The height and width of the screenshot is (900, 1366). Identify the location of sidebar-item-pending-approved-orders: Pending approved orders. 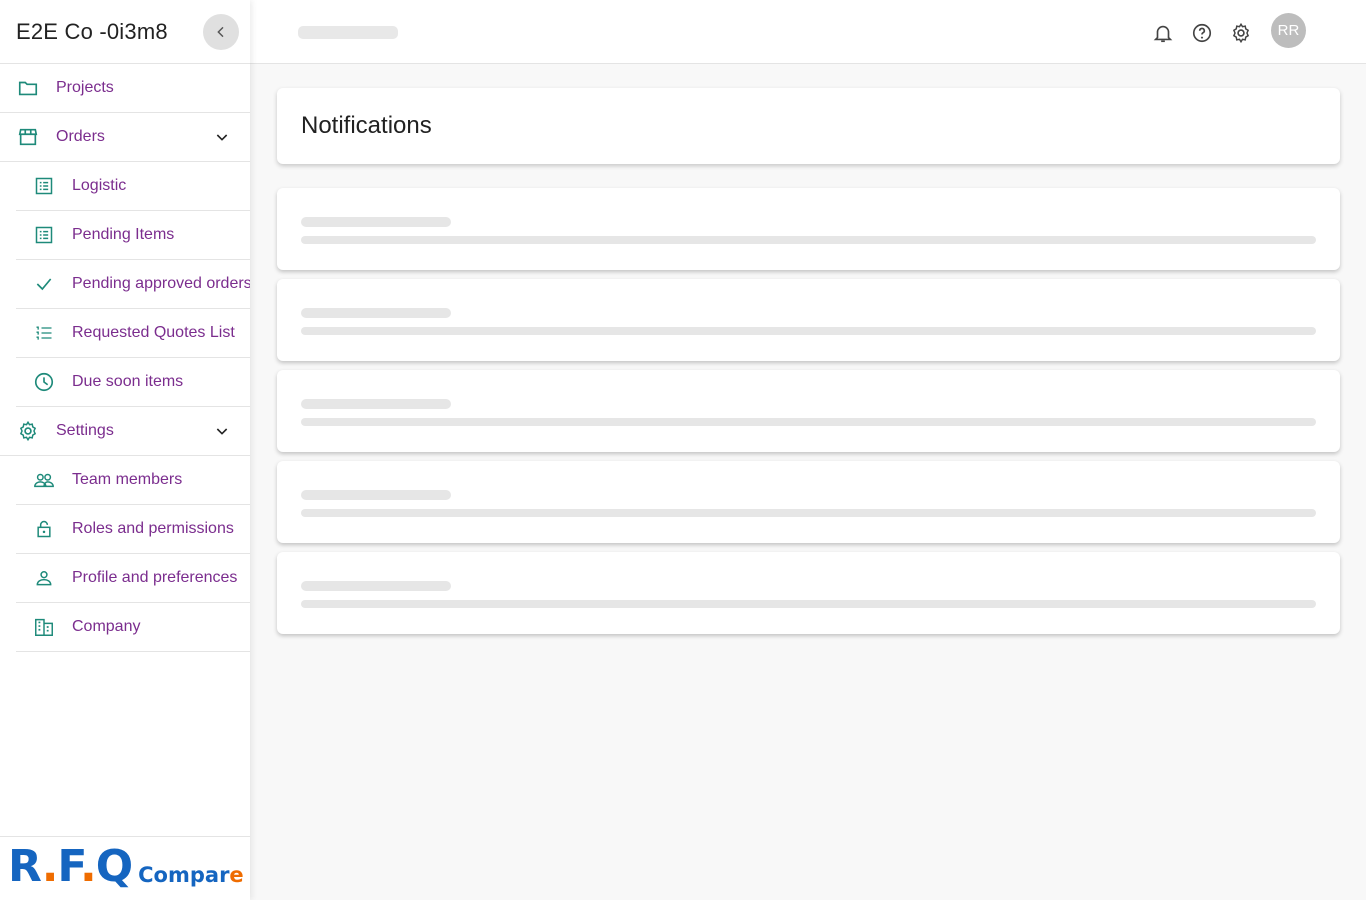
(133, 284).